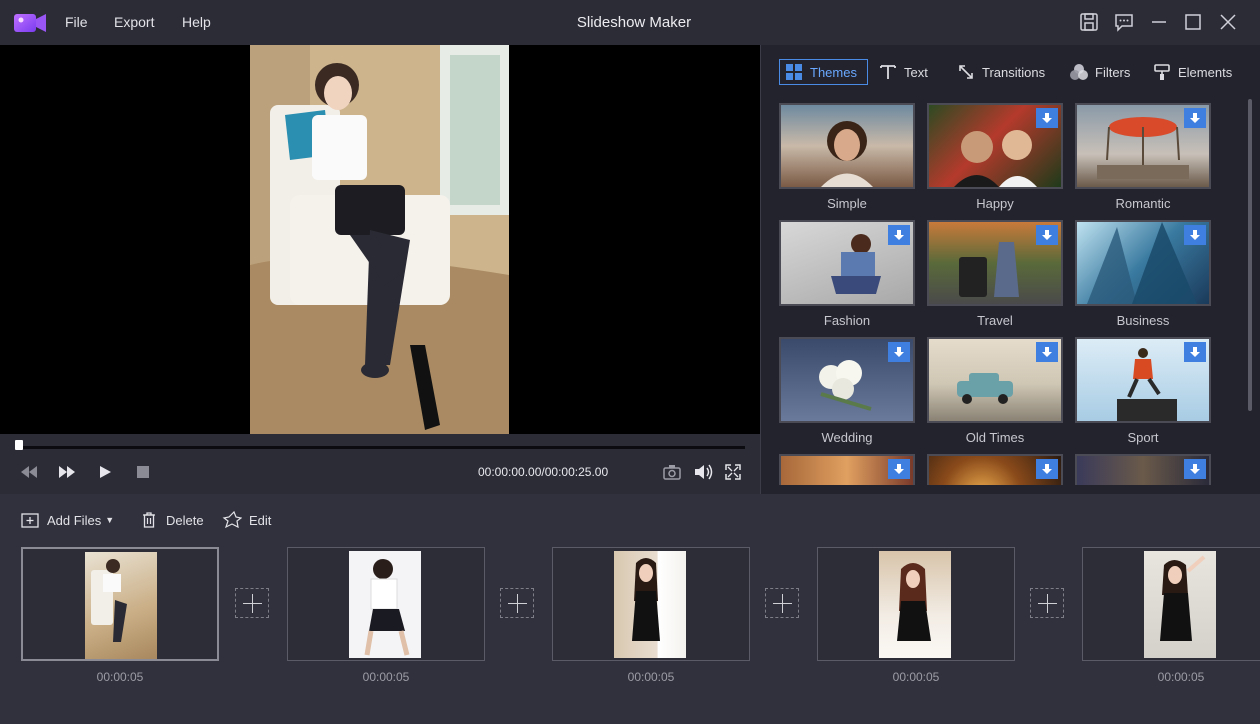  What do you see at coordinates (381, 447) in the screenshot?
I see `seek-bar` at bounding box center [381, 447].